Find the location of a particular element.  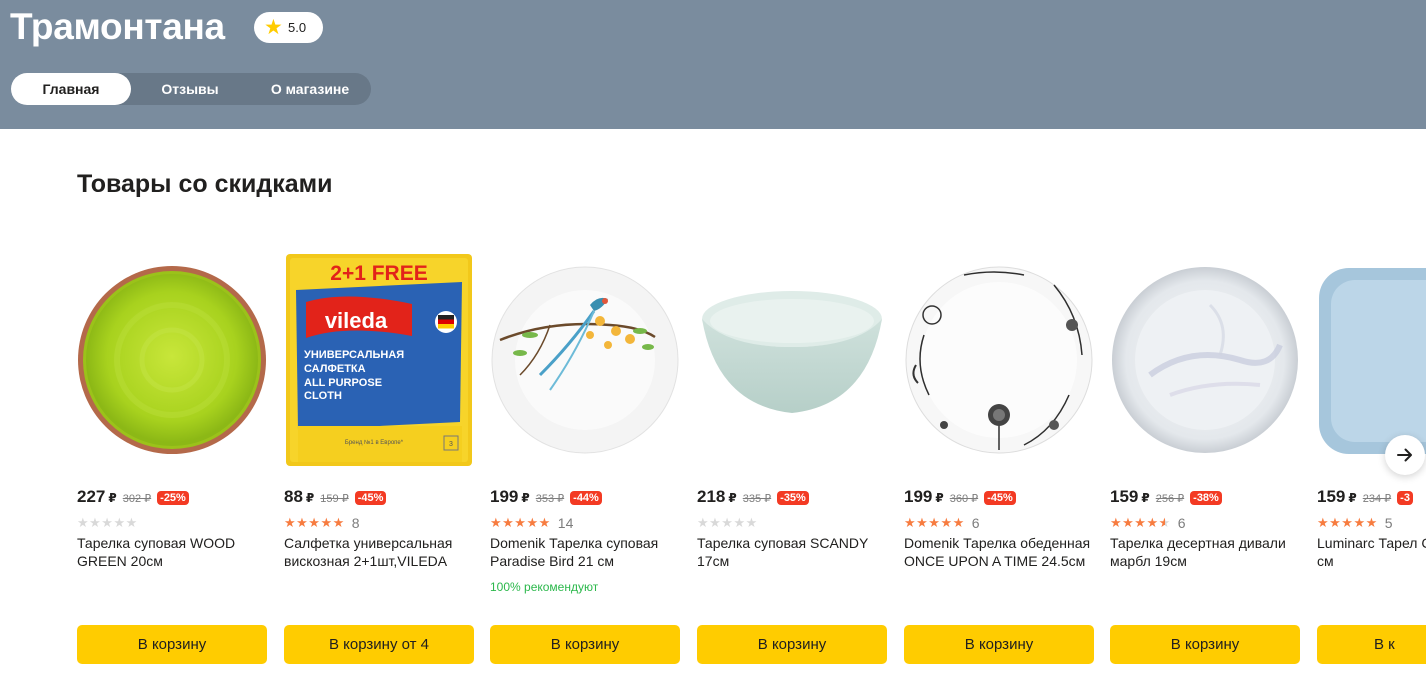

tab-about: О магазине is located at coordinates (310, 89).